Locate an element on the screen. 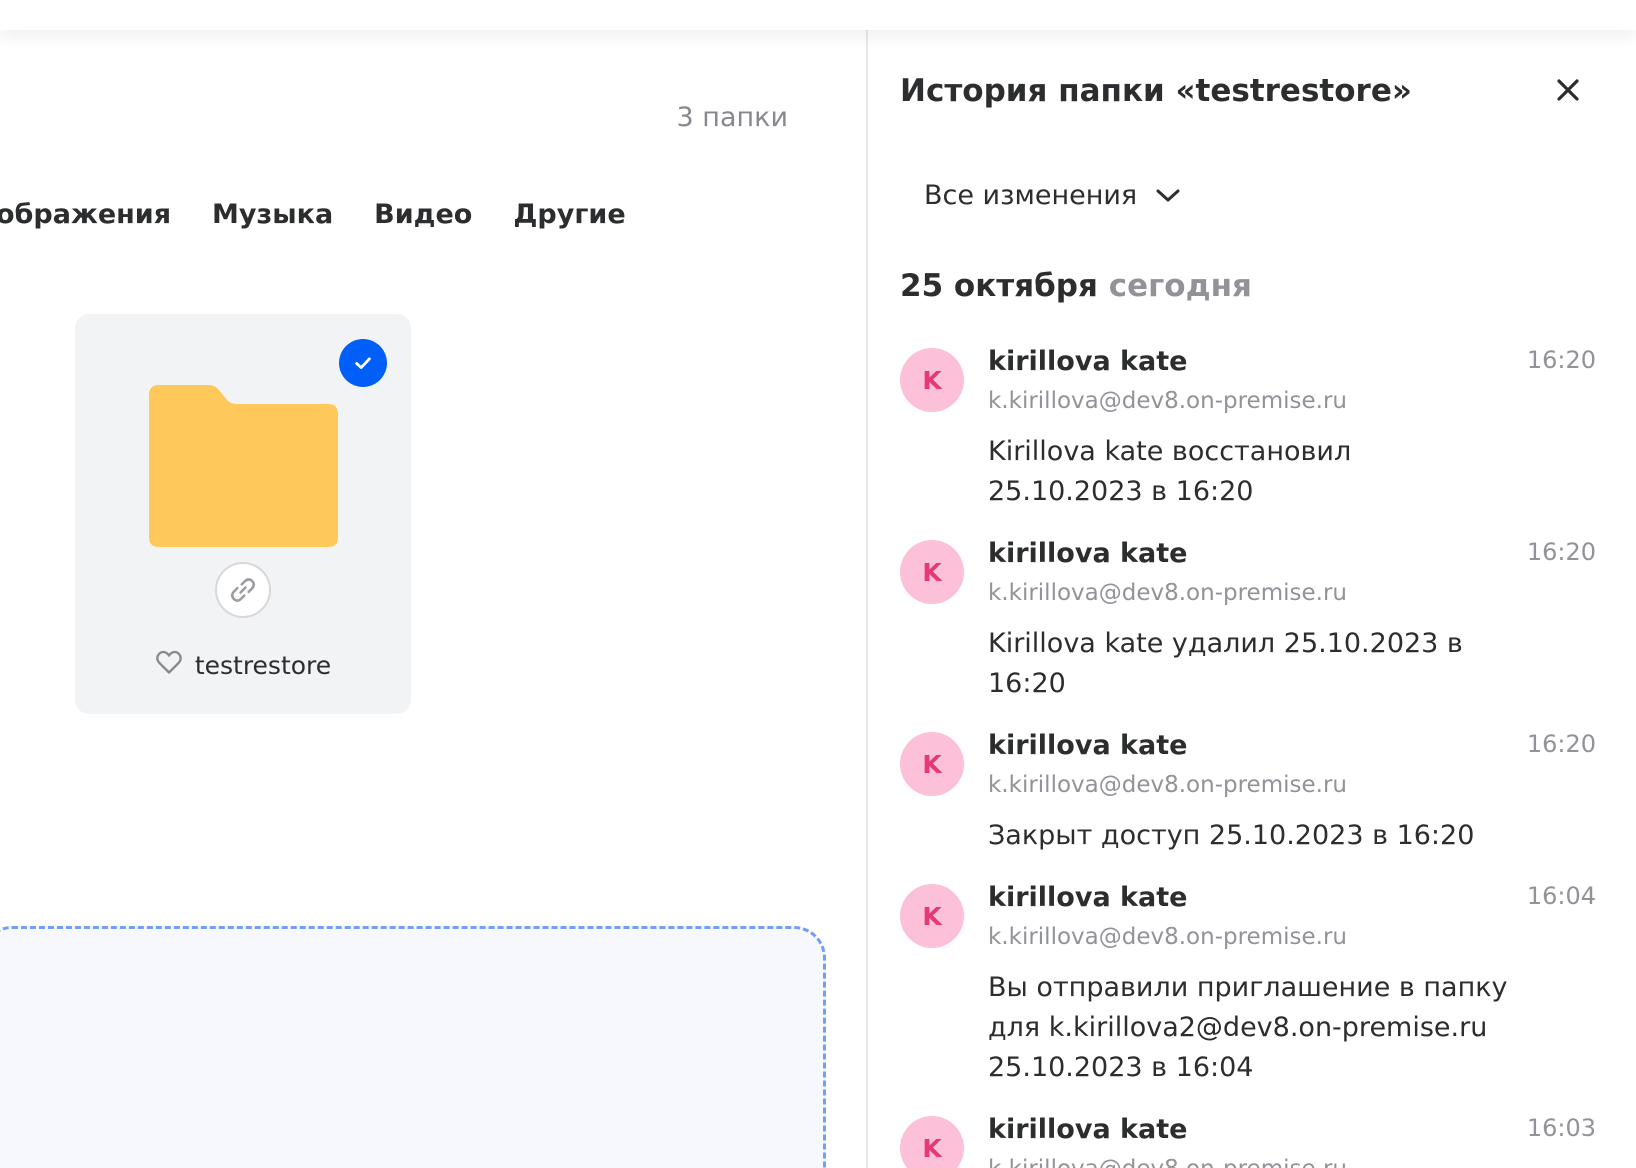  date-heading: 25 октября сегодня is located at coordinates (1076, 286).